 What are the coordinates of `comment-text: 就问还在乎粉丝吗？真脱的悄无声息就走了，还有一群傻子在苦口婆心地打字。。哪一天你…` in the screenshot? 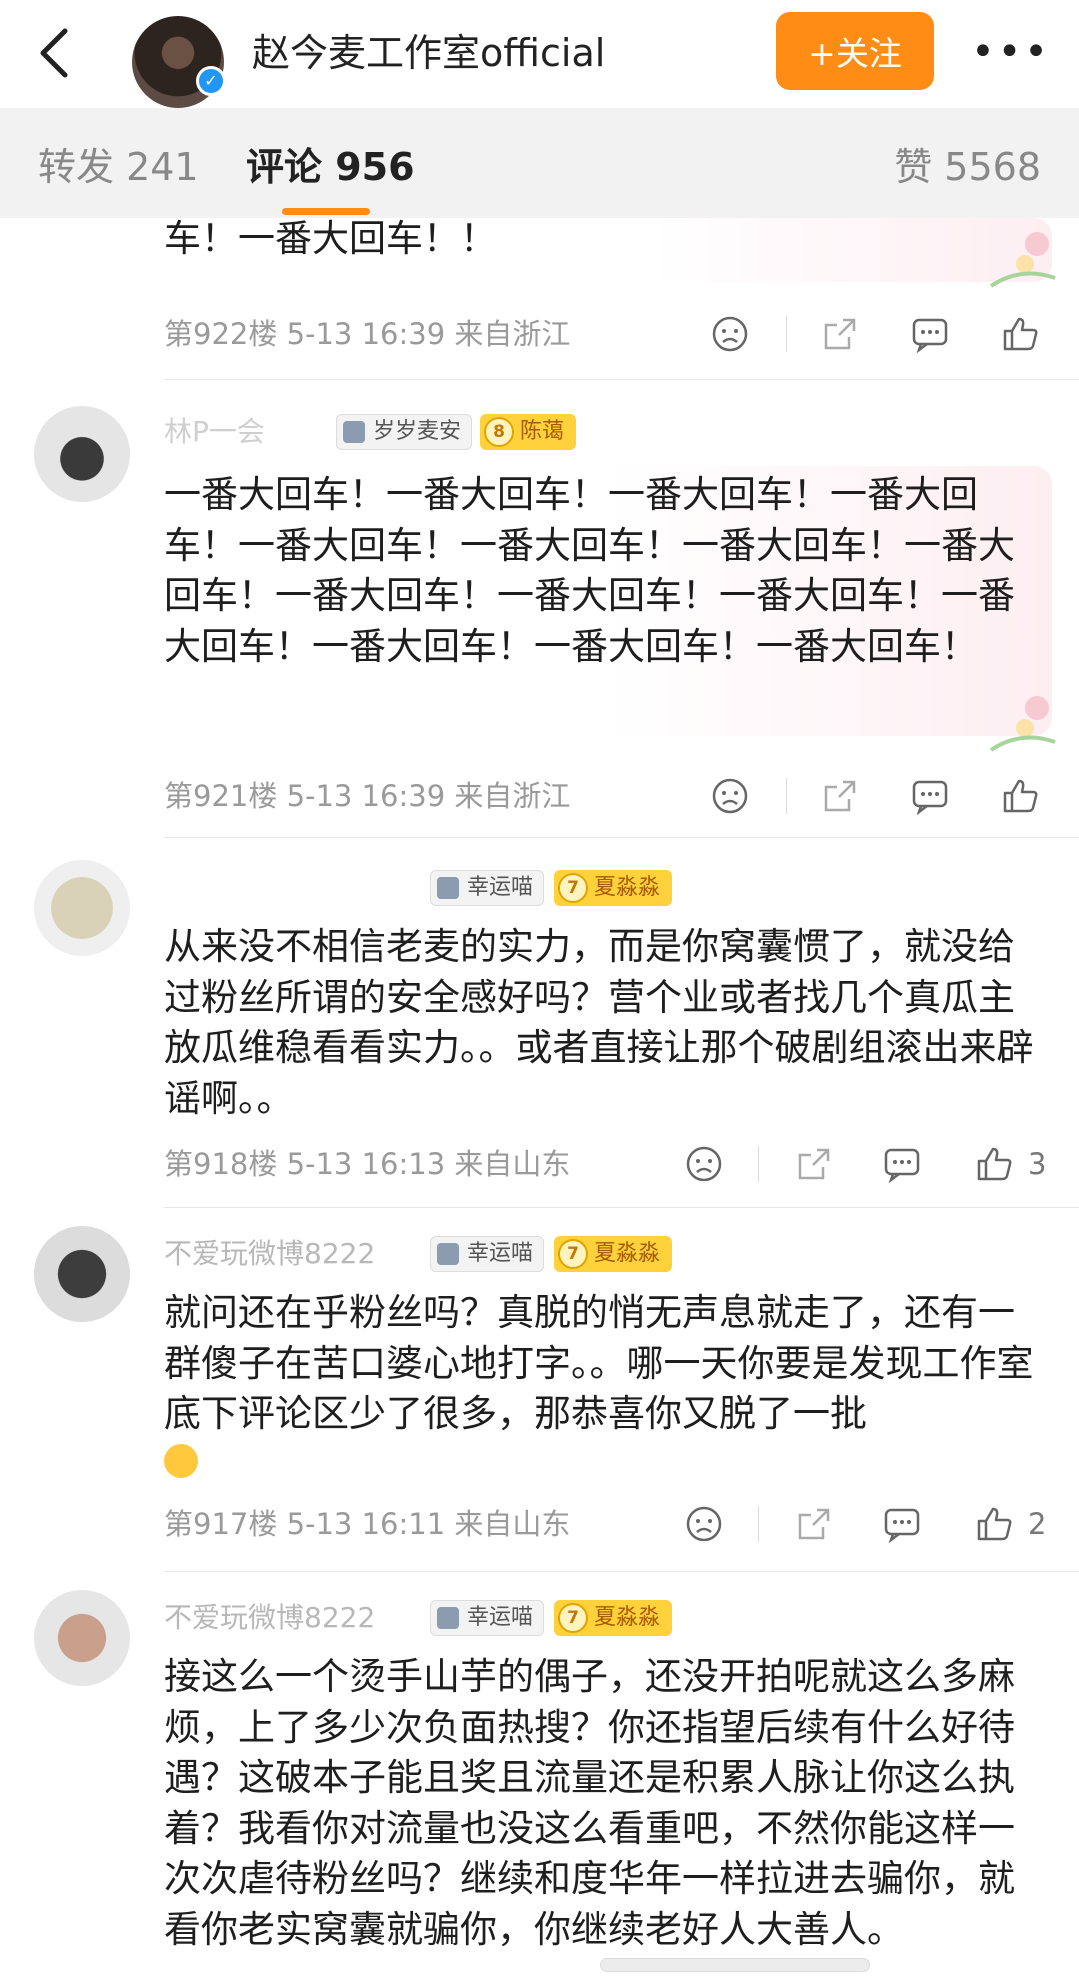 It's located at (599, 1363).